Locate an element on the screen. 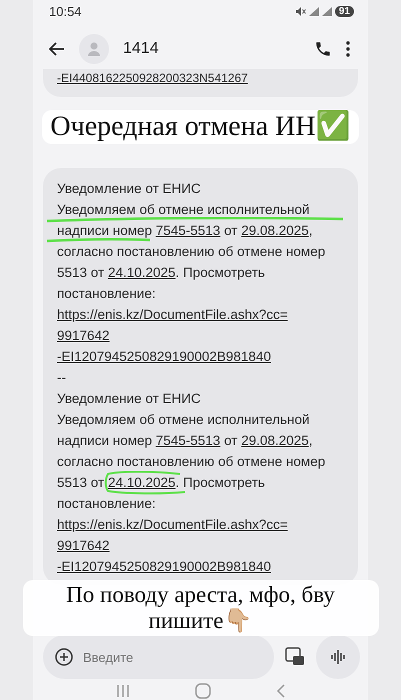 The height and width of the screenshot is (700, 401). voice-button is located at coordinates (338, 657).